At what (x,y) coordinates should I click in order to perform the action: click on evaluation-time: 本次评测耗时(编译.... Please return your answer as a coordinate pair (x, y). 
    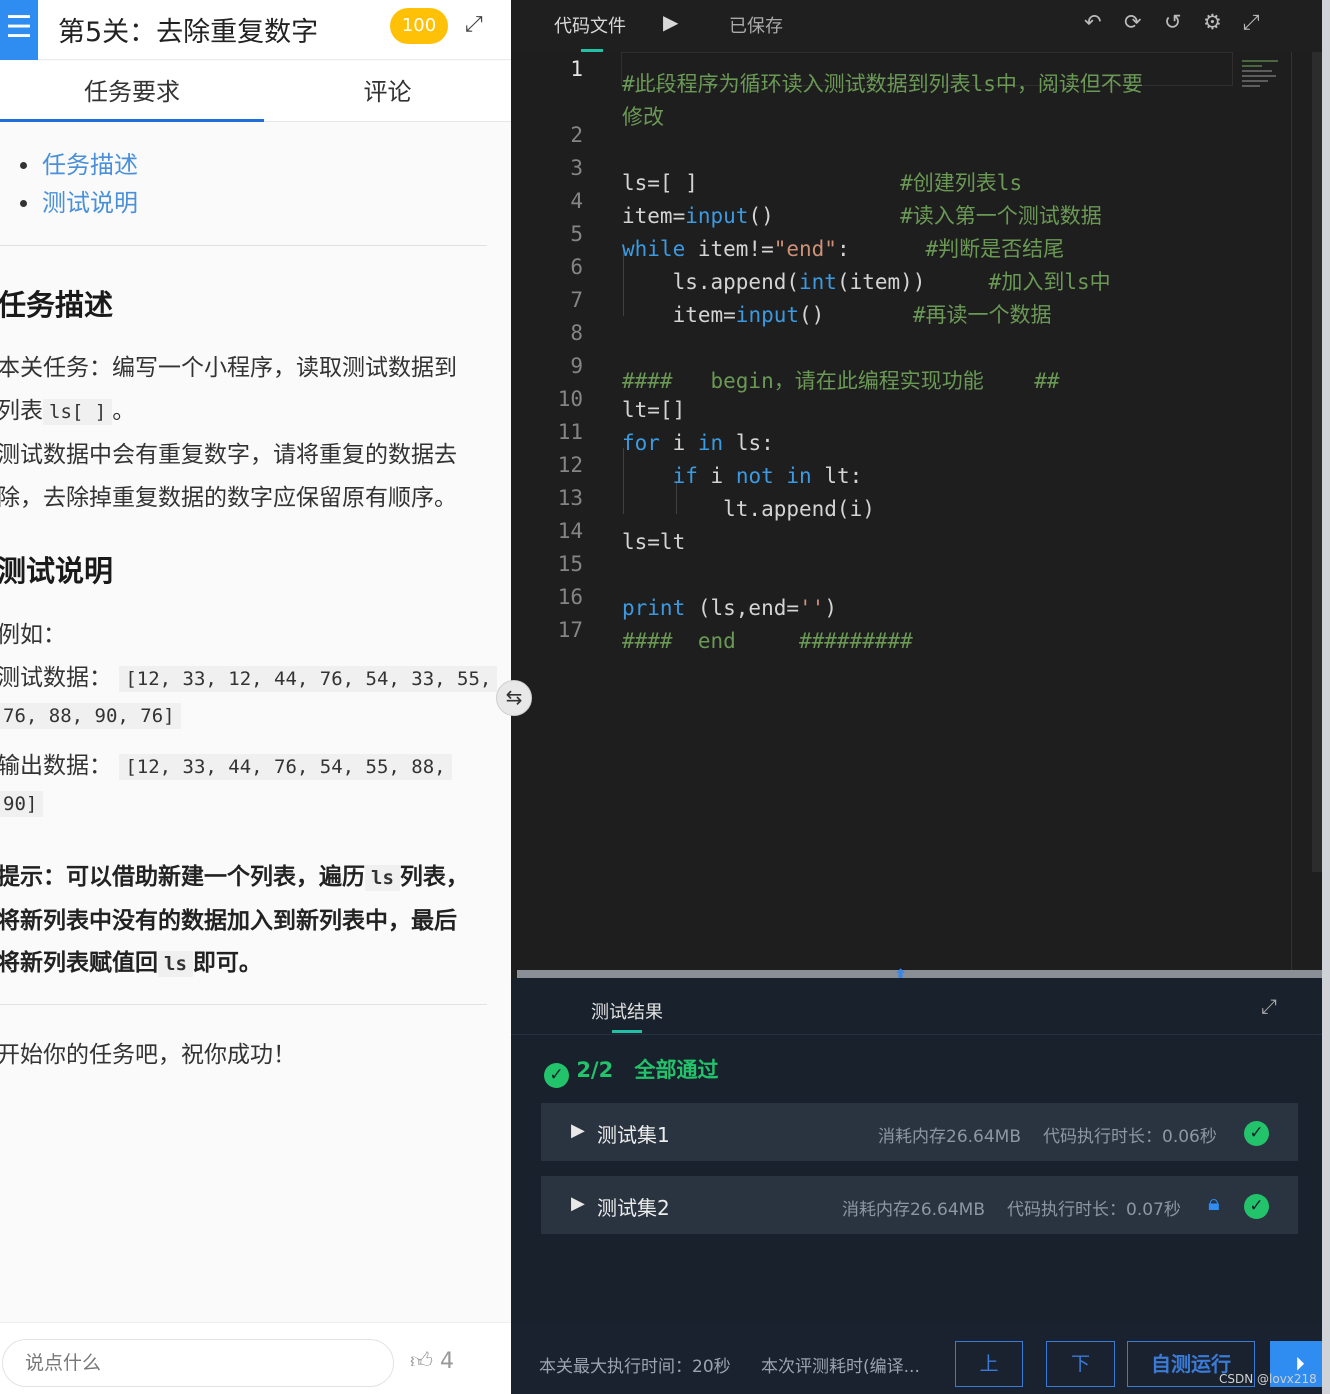
    Looking at the image, I should click on (840, 1367).